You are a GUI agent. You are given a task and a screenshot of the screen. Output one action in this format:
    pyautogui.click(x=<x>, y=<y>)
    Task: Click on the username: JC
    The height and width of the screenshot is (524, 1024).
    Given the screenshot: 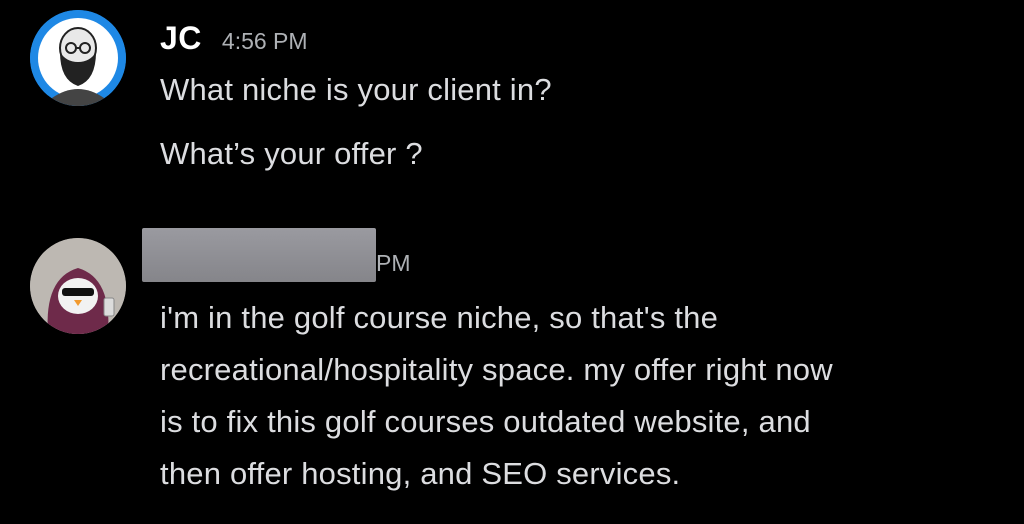 What is the action you would take?
    pyautogui.click(x=181, y=38)
    